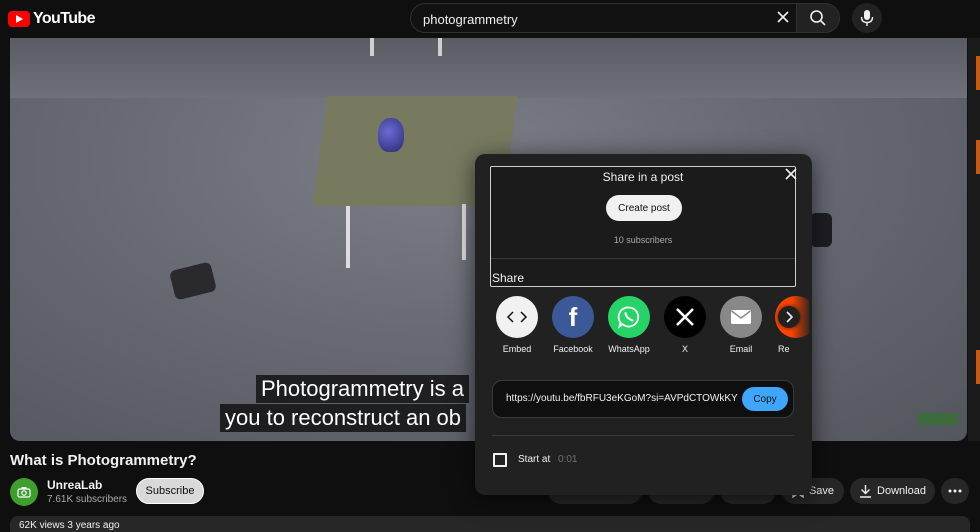 The height and width of the screenshot is (532, 980). Describe the element at coordinates (74, 485) in the screenshot. I see `channel-name: UnreaLab` at that location.